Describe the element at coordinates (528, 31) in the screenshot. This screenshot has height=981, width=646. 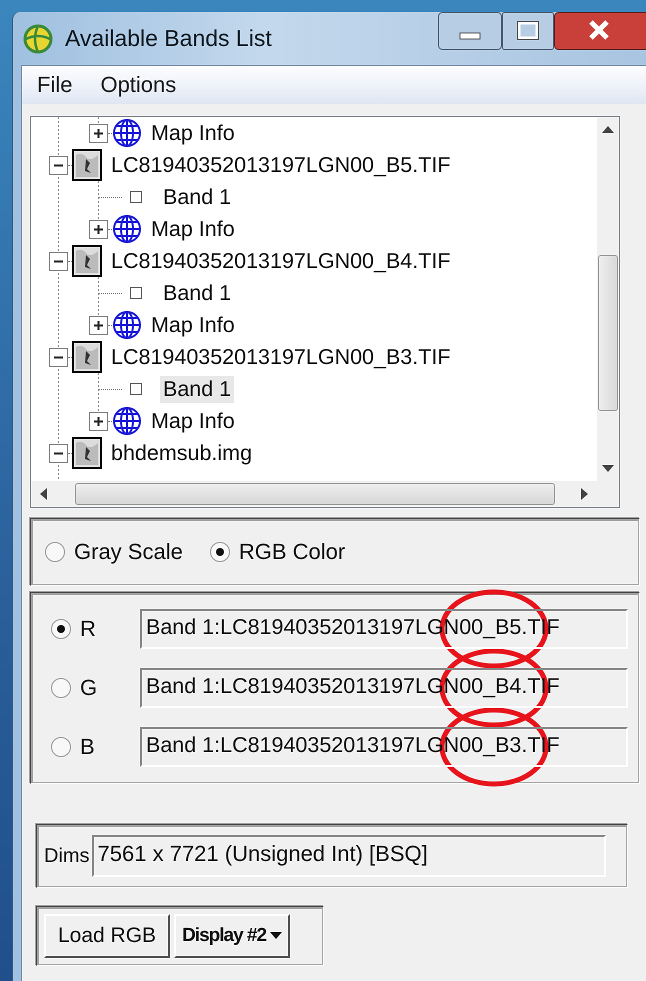
I see `maximize-icon` at that location.